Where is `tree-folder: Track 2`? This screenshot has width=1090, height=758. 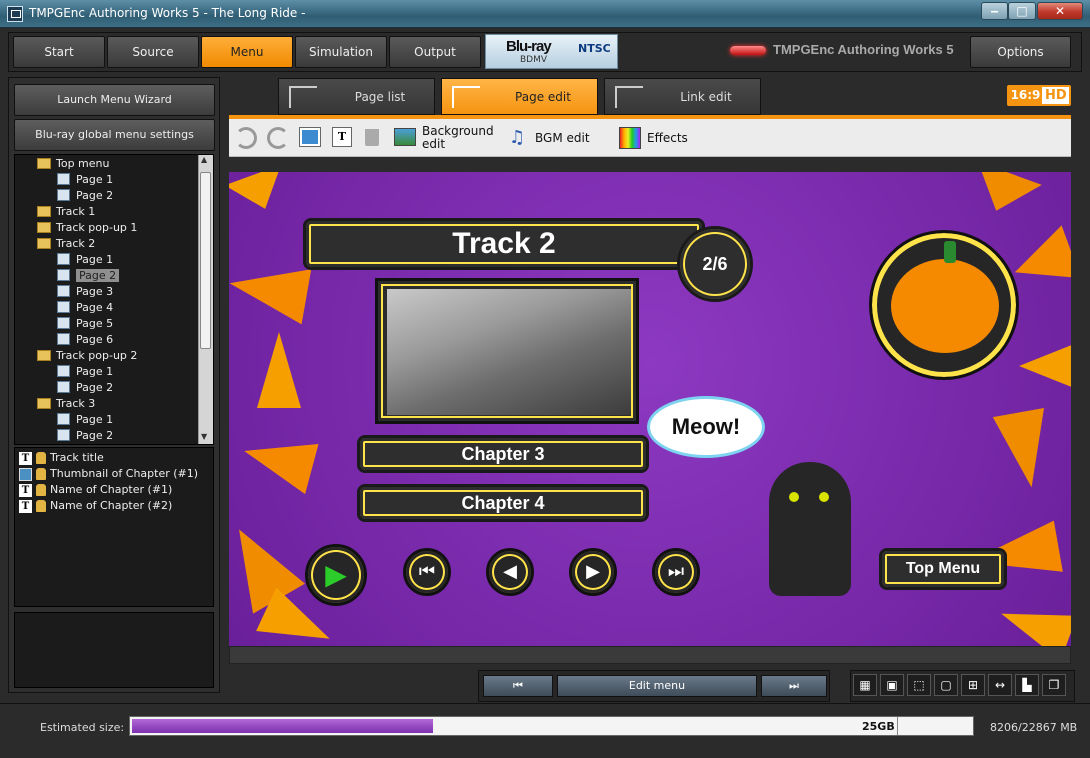
tree-folder: Track 2 is located at coordinates (66, 244).